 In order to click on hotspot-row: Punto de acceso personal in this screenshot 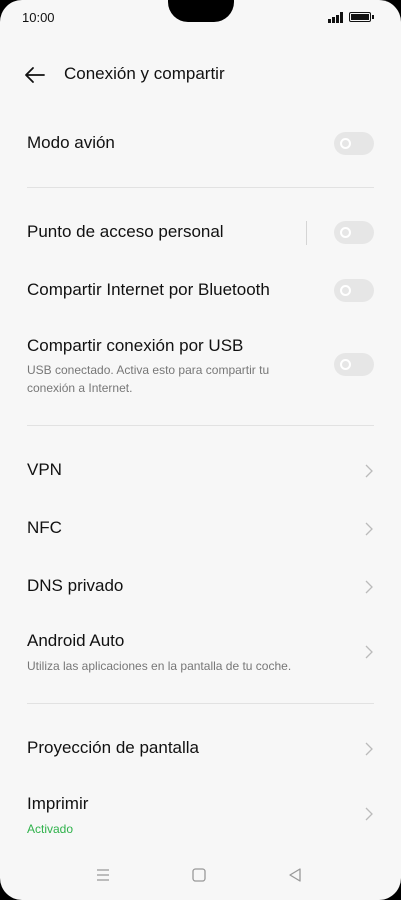, I will do `click(200, 233)`.